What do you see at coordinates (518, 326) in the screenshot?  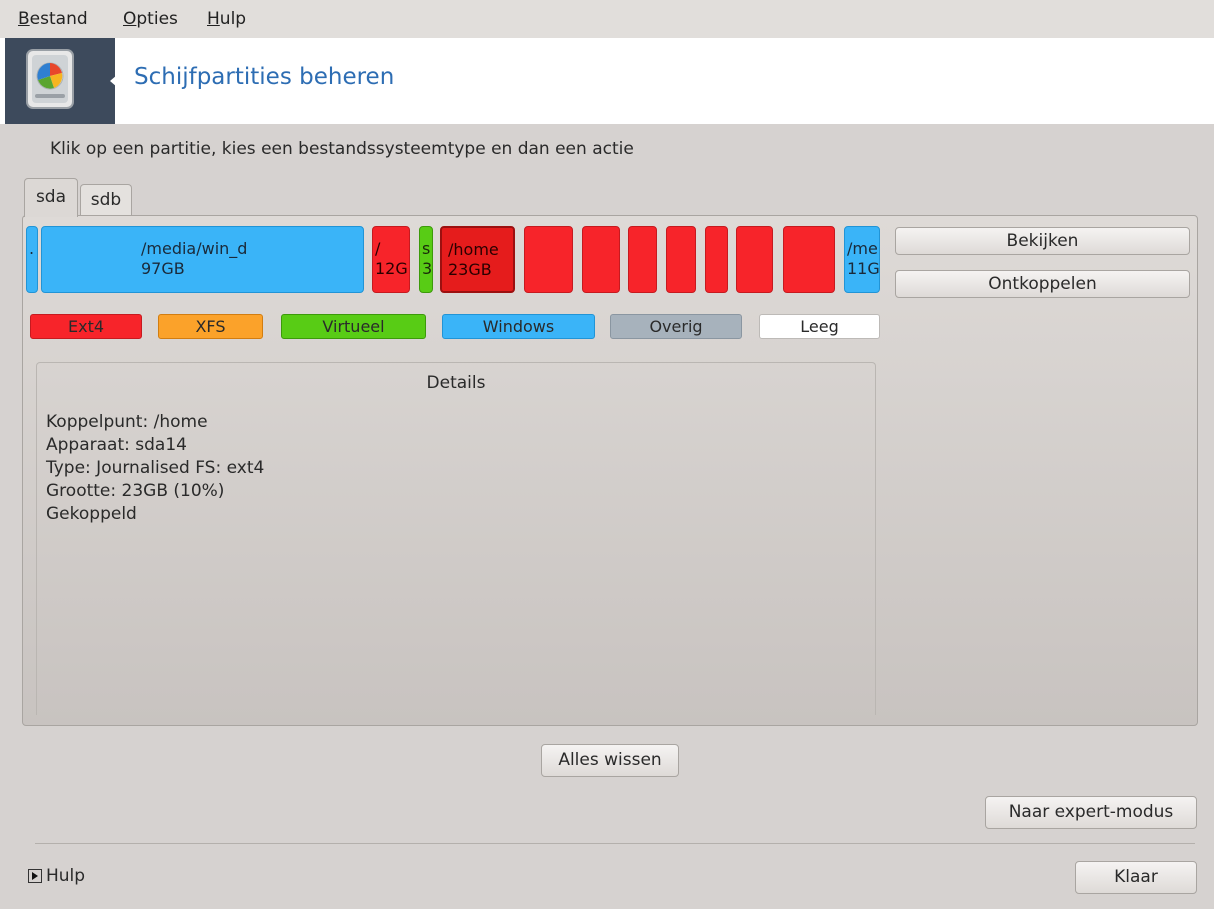 I see `legend-windows: Windows` at bounding box center [518, 326].